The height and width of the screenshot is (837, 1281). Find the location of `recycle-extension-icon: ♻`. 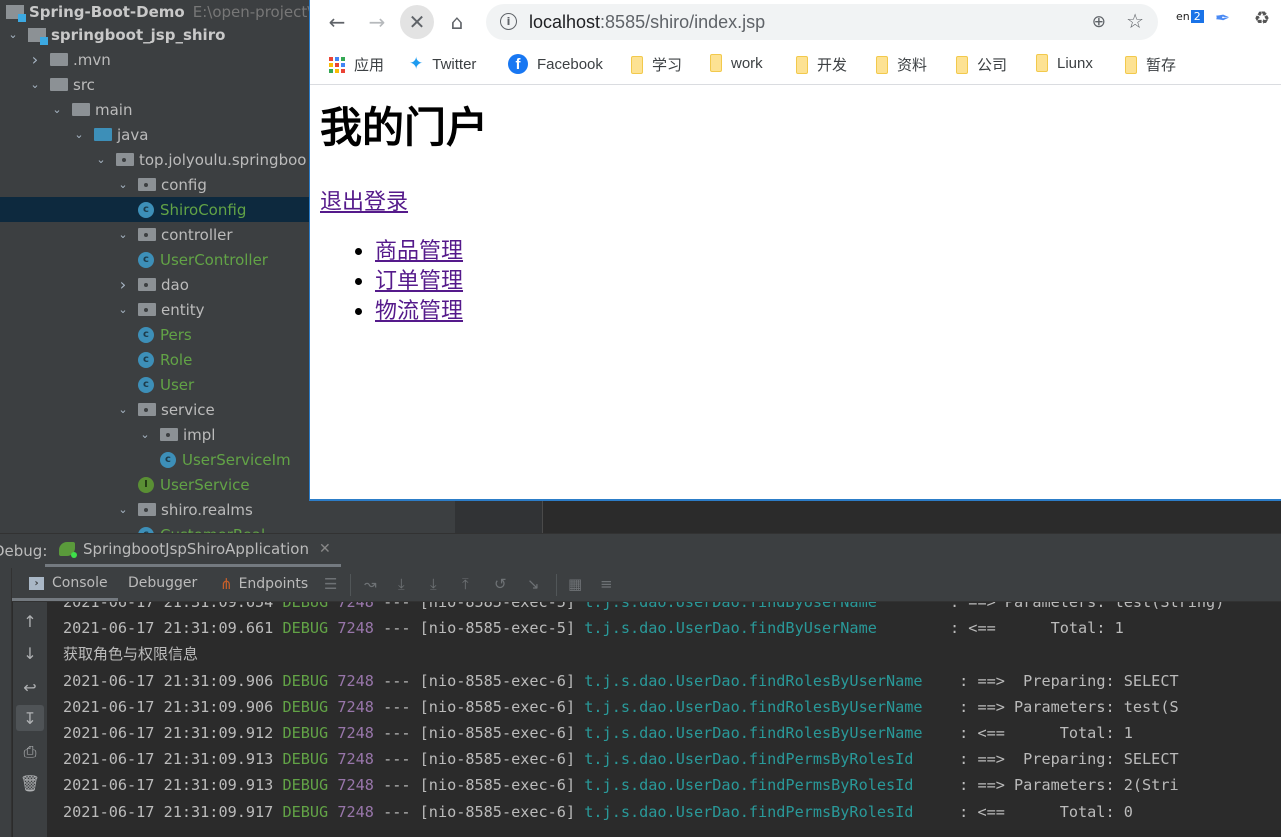

recycle-extension-icon: ♻ is located at coordinates (1262, 18).